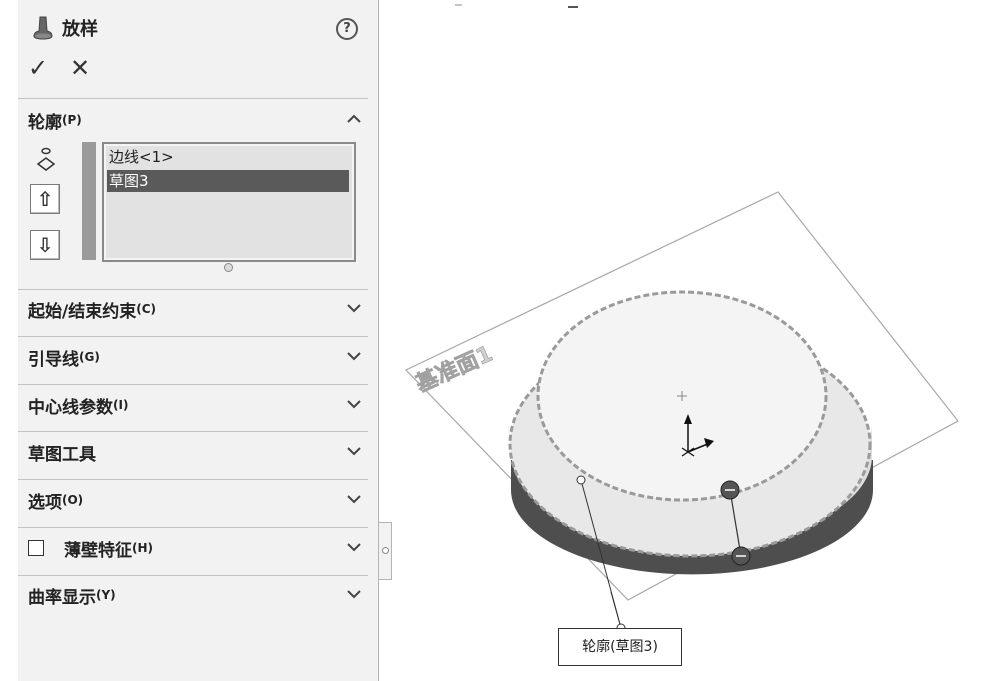  Describe the element at coordinates (121, 405) in the screenshot. I see `section-code: (I)` at that location.